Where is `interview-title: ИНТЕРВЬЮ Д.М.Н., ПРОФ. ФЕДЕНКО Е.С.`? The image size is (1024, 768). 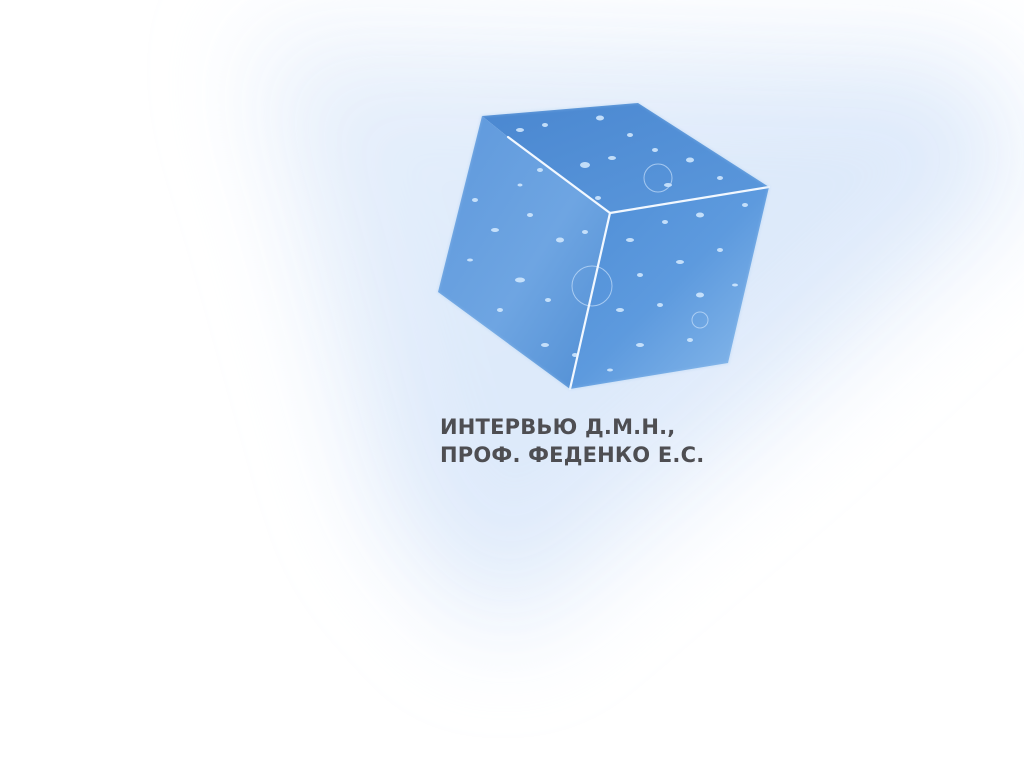
interview-title: ИНТЕРВЬЮ Д.М.Н., ПРОФ. ФЕДЕНКО Е.С. is located at coordinates (572, 441).